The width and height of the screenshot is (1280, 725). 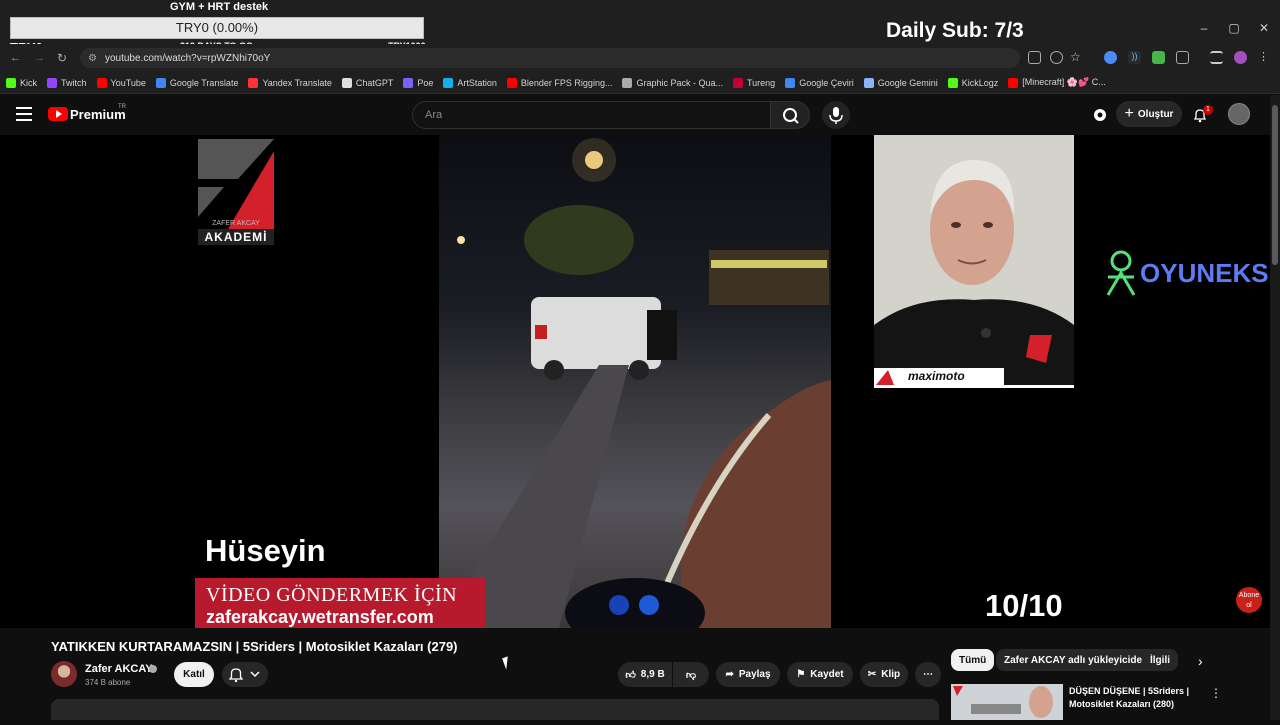 What do you see at coordinates (39, 58) in the screenshot?
I see `forward-icon: →` at bounding box center [39, 58].